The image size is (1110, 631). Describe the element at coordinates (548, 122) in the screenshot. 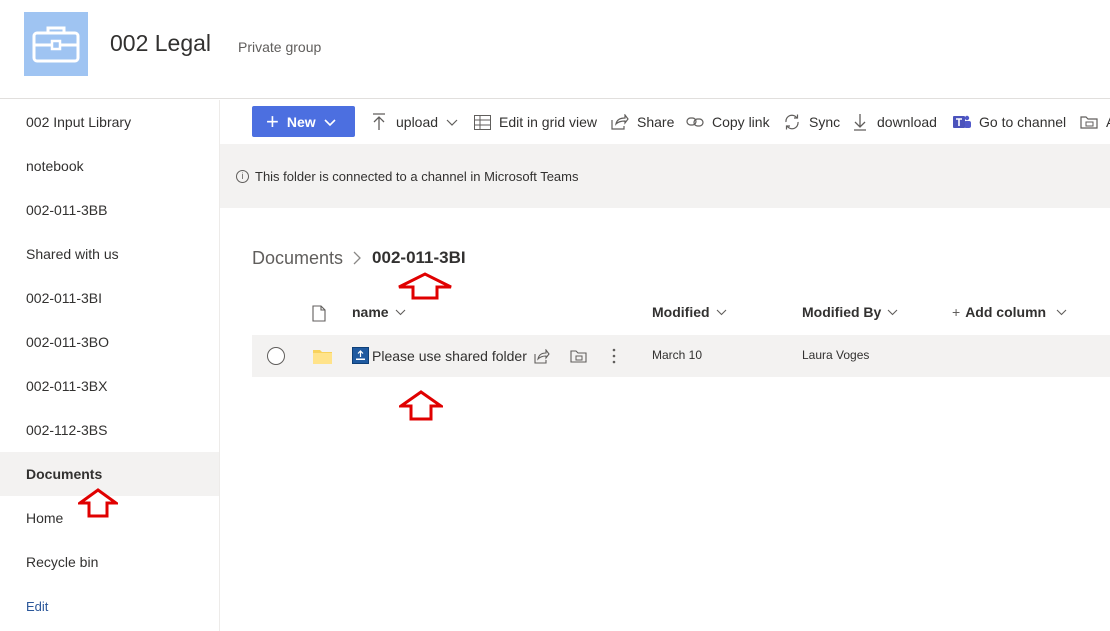

I see `edit-grid-view-label: Edit in grid view` at that location.